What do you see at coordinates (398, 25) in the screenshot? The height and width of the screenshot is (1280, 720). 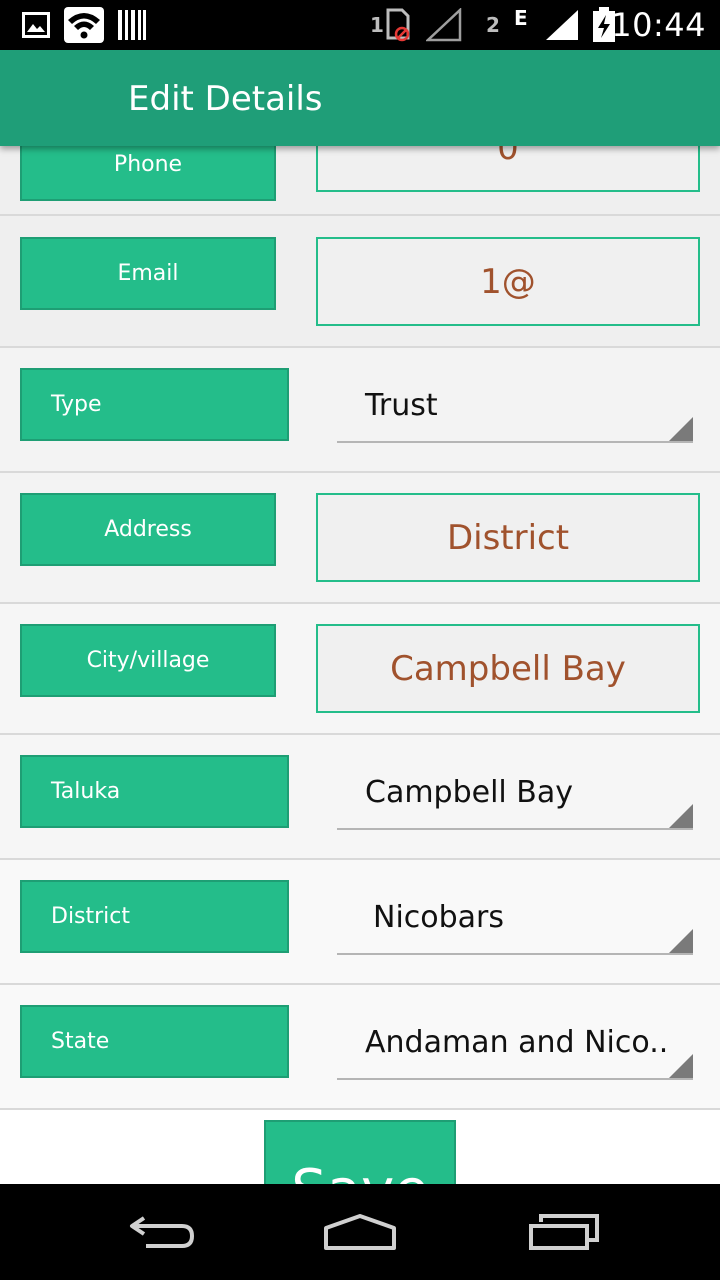 I see `sim-blocked-icon` at bounding box center [398, 25].